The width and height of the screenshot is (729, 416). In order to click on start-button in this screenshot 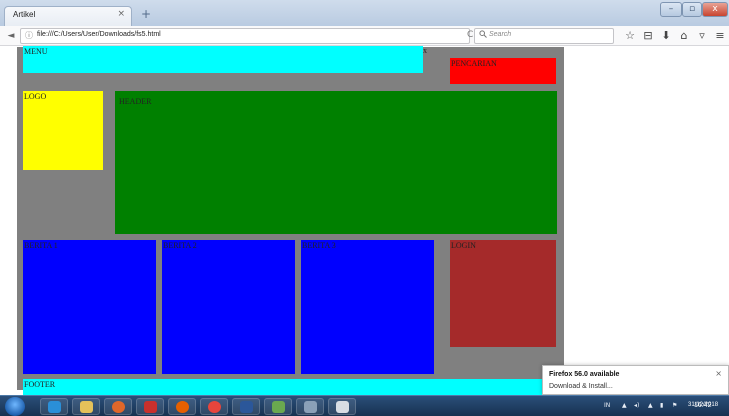, I will do `click(15, 406)`.